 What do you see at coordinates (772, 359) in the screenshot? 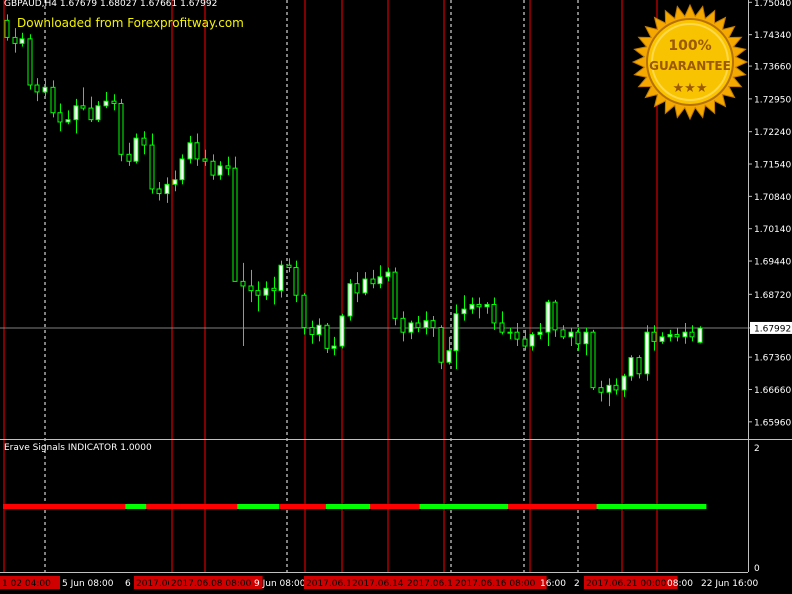
I see `price-tick-label: 1.67360` at bounding box center [772, 359].